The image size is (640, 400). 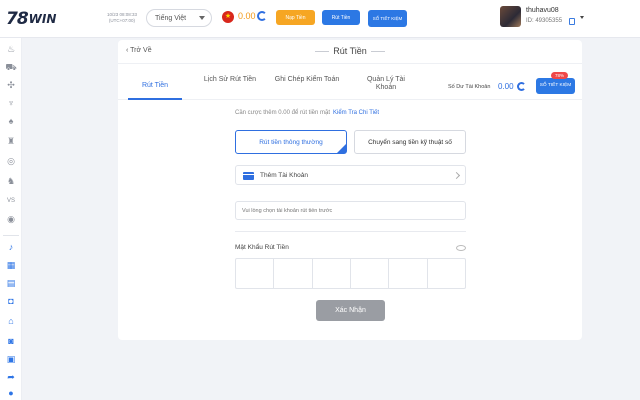 I want to click on share-icon: ➦, so click(x=11, y=377).